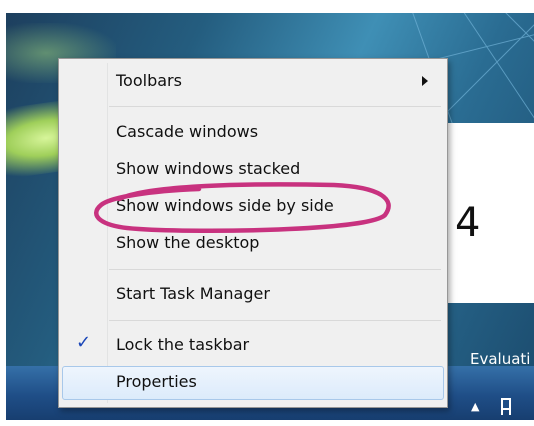  What do you see at coordinates (156, 381) in the screenshot?
I see `menu-item-label: Properties` at bounding box center [156, 381].